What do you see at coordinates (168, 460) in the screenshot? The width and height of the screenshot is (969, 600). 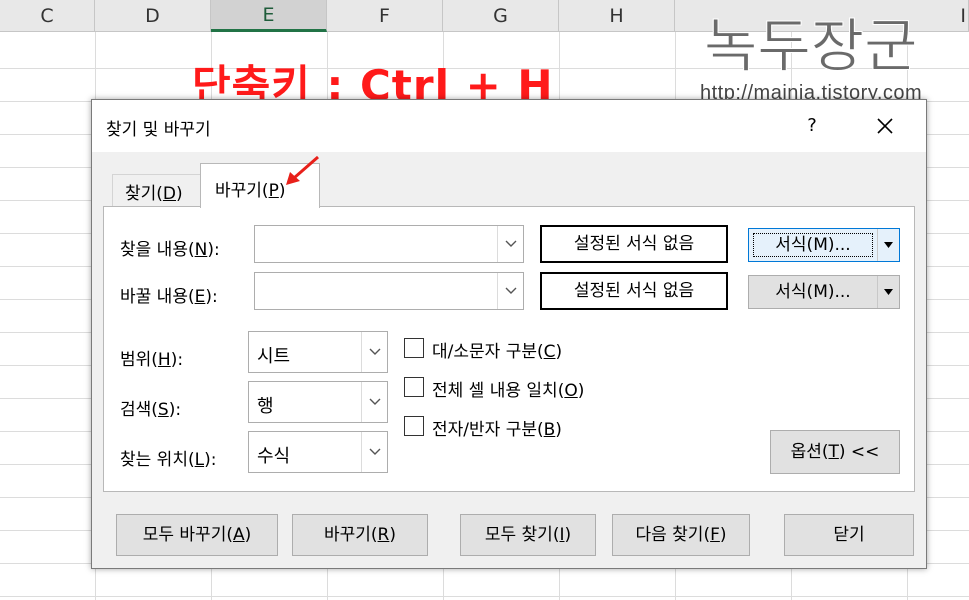 I see `look-in-label: 찾는 위치(L):` at bounding box center [168, 460].